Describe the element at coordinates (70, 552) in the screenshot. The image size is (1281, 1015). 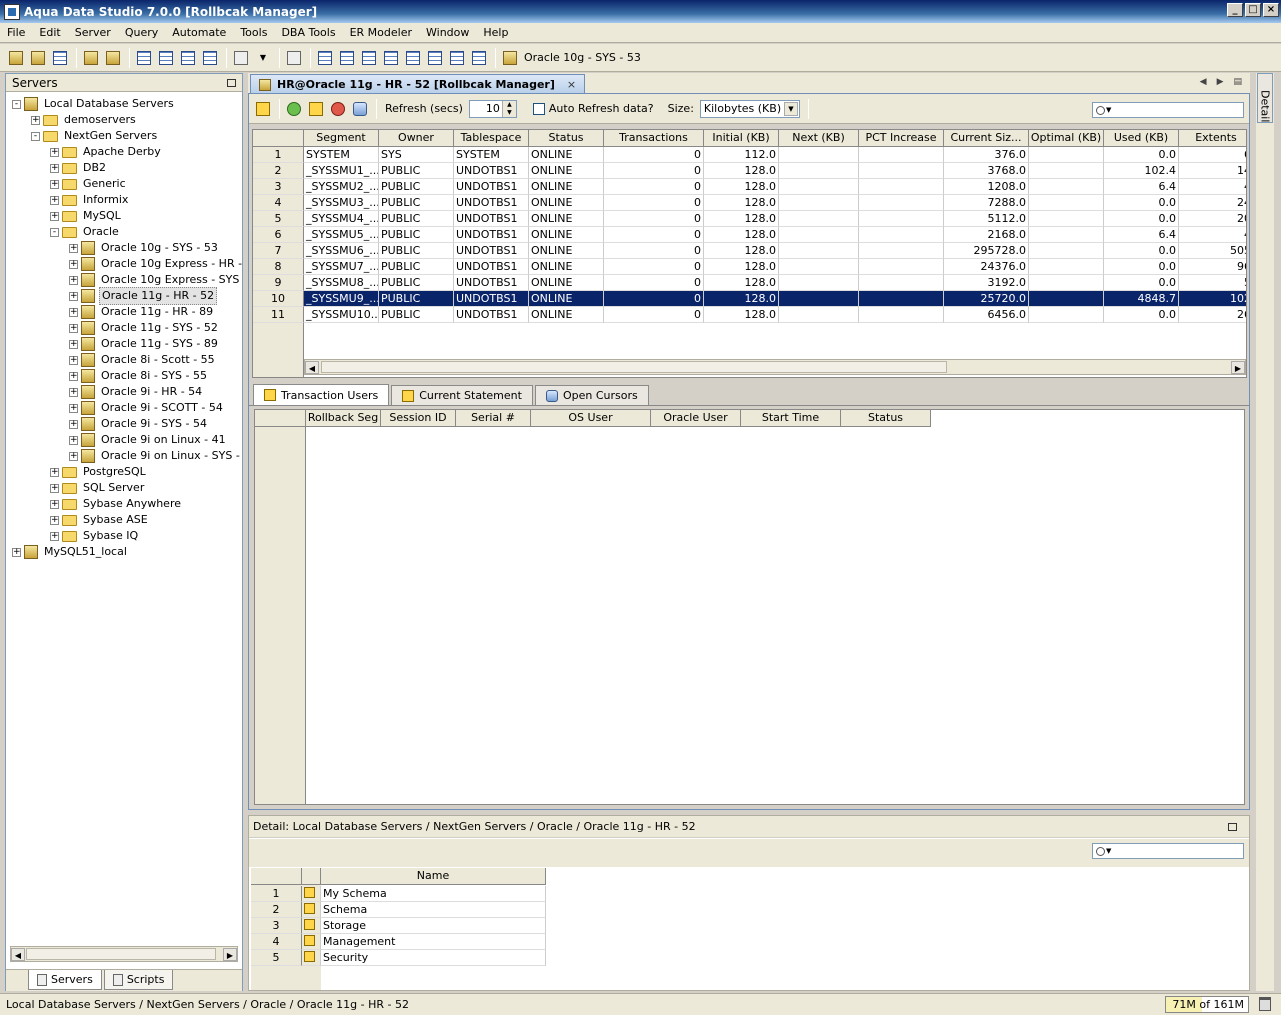
I see `tree-node: + MySQL51_local` at that location.